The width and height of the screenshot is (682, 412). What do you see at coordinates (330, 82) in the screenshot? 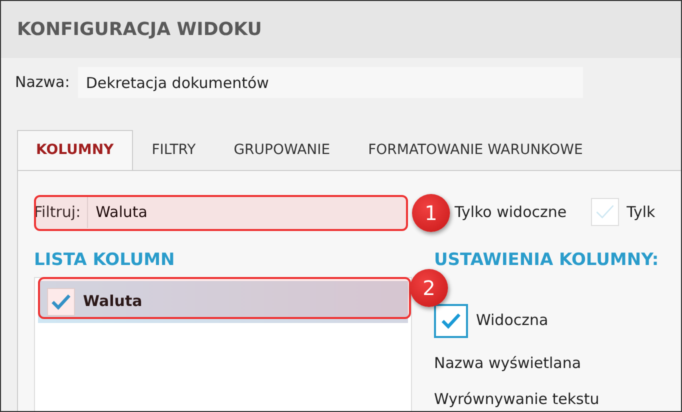
I see `name-field: Dekretacja dokumentów` at bounding box center [330, 82].